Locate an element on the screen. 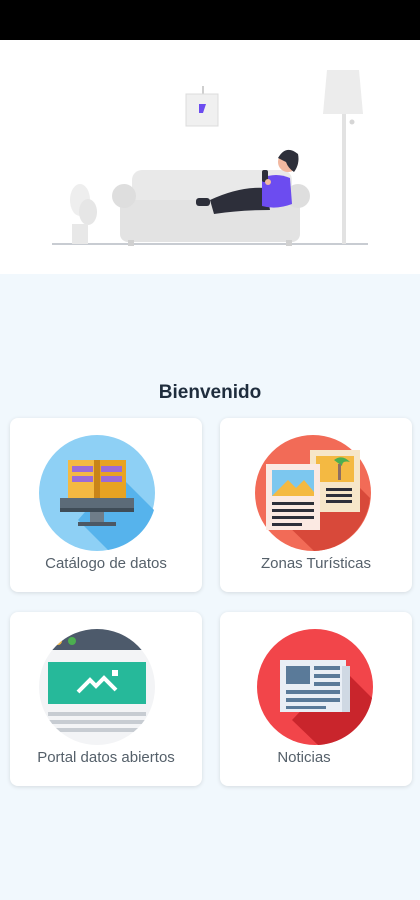  menu-card-zonas-turisticas: Zonas Turísticas is located at coordinates (316, 505).